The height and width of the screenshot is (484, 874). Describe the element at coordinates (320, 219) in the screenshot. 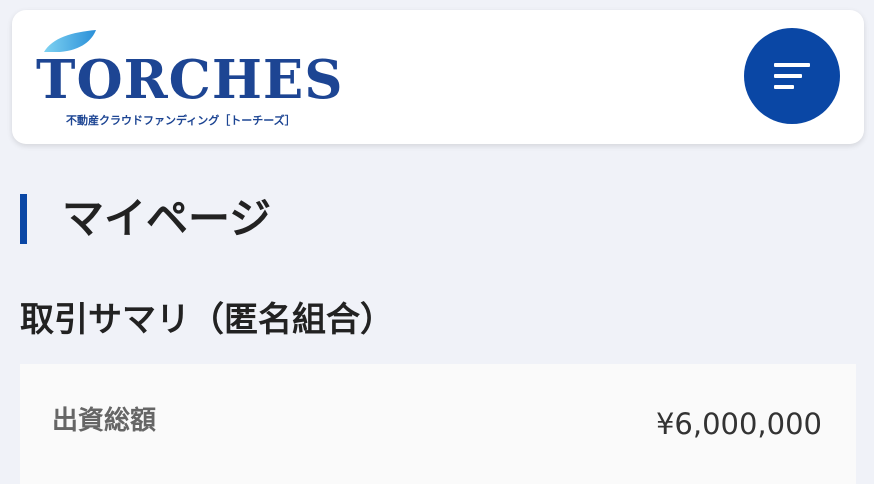

I see `page-title-block: マイページ` at that location.